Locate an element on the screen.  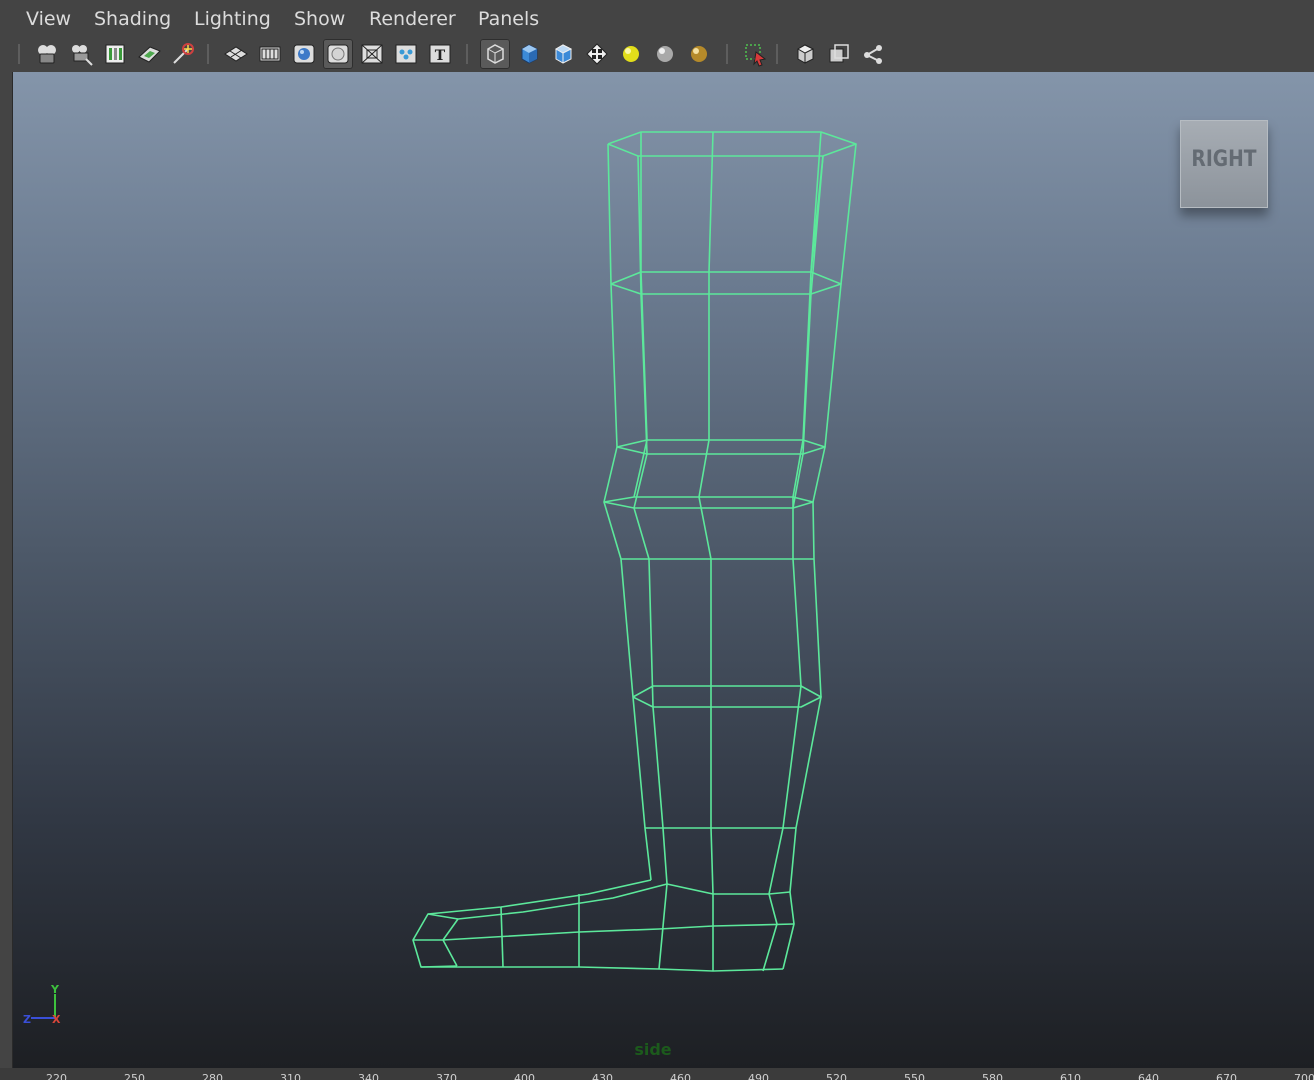
ruler-tick-label: 520 is located at coordinates (836, 1076).